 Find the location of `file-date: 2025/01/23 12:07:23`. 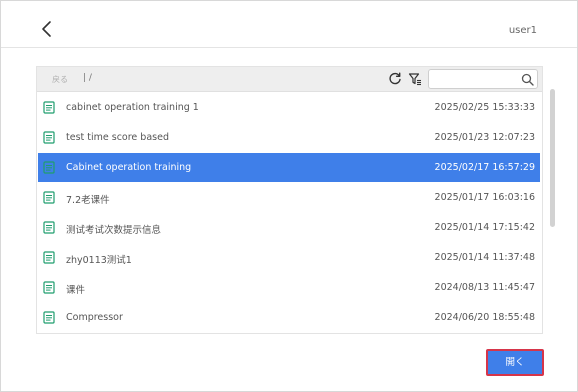

file-date: 2025/01/23 12:07:23 is located at coordinates (484, 137).